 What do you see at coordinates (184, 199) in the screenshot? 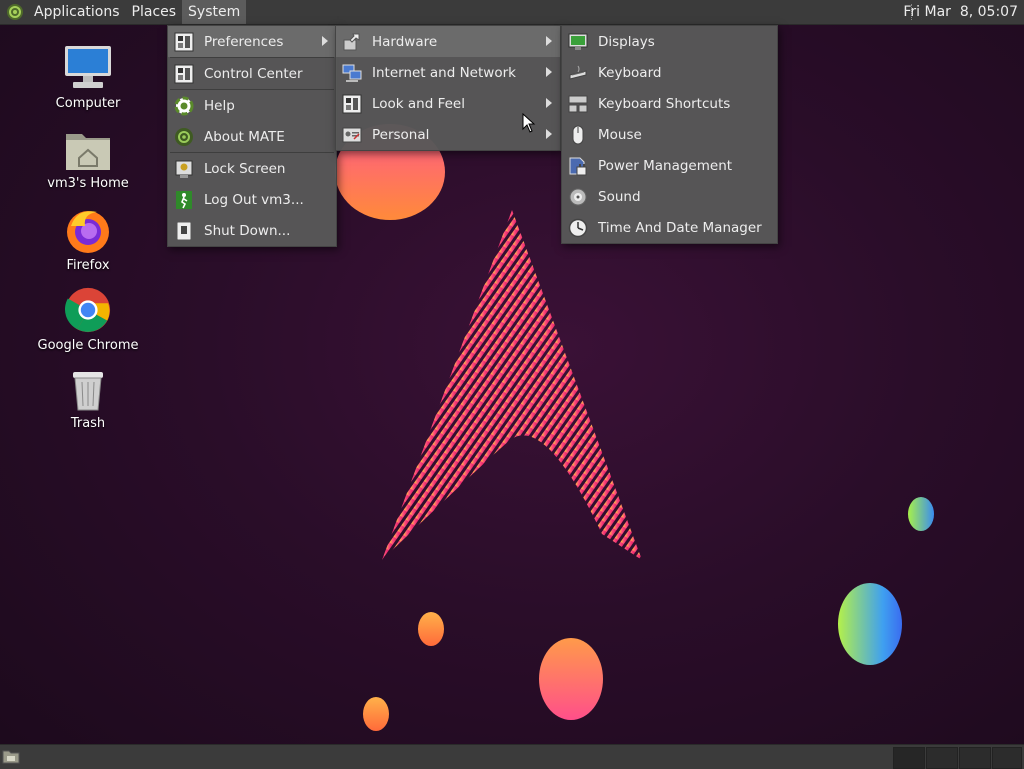
I see `logout-icon` at bounding box center [184, 199].